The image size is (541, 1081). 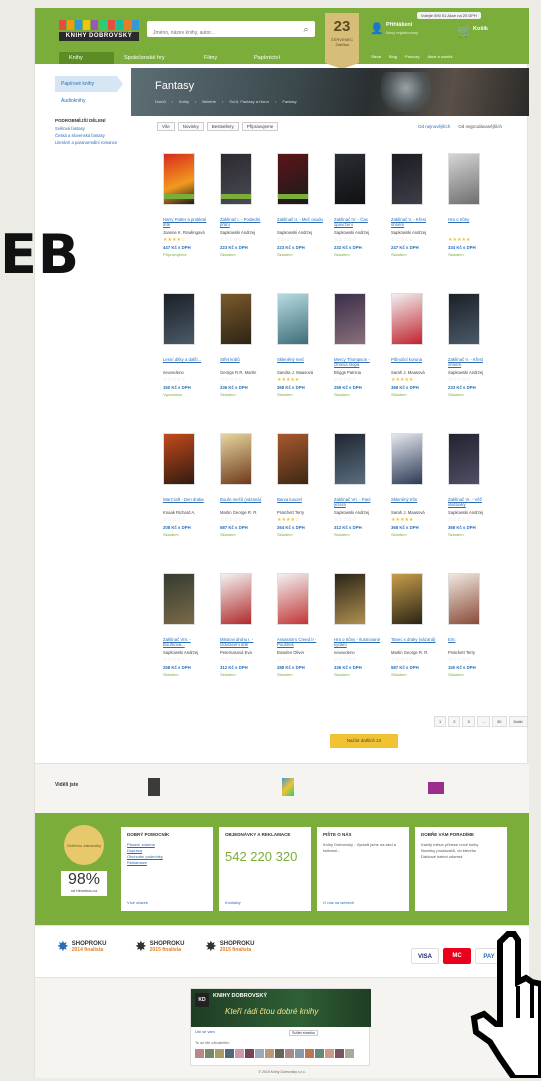 I want to click on sort-newest: Od nejnovějších, so click(x=434, y=126).